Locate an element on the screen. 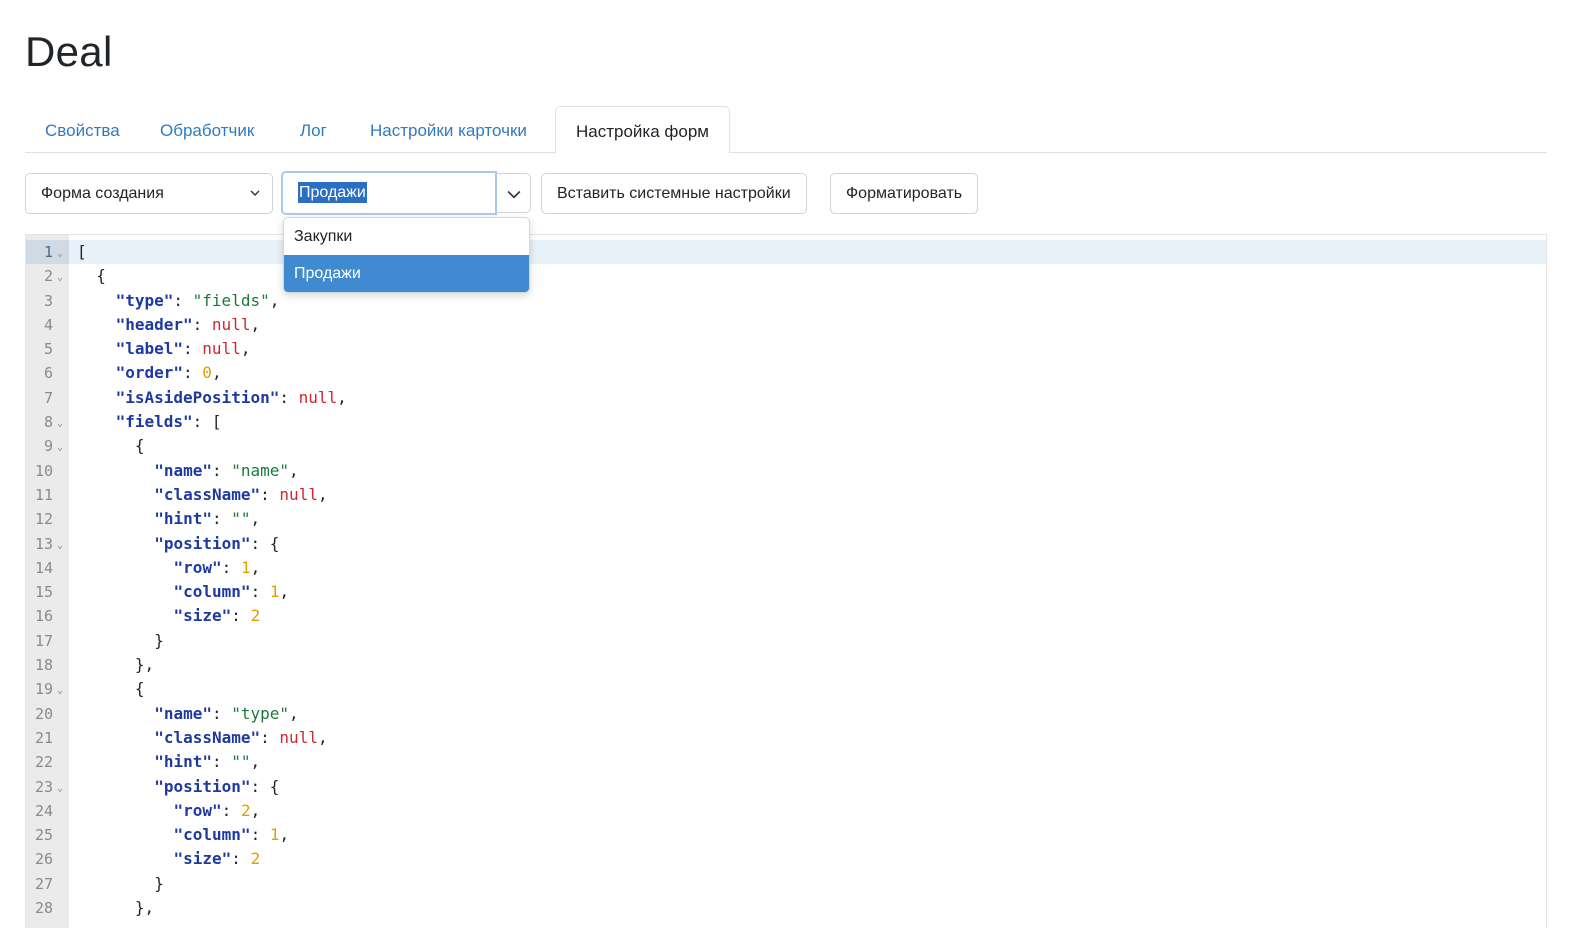  json-punctuation: : { is located at coordinates (265, 786).